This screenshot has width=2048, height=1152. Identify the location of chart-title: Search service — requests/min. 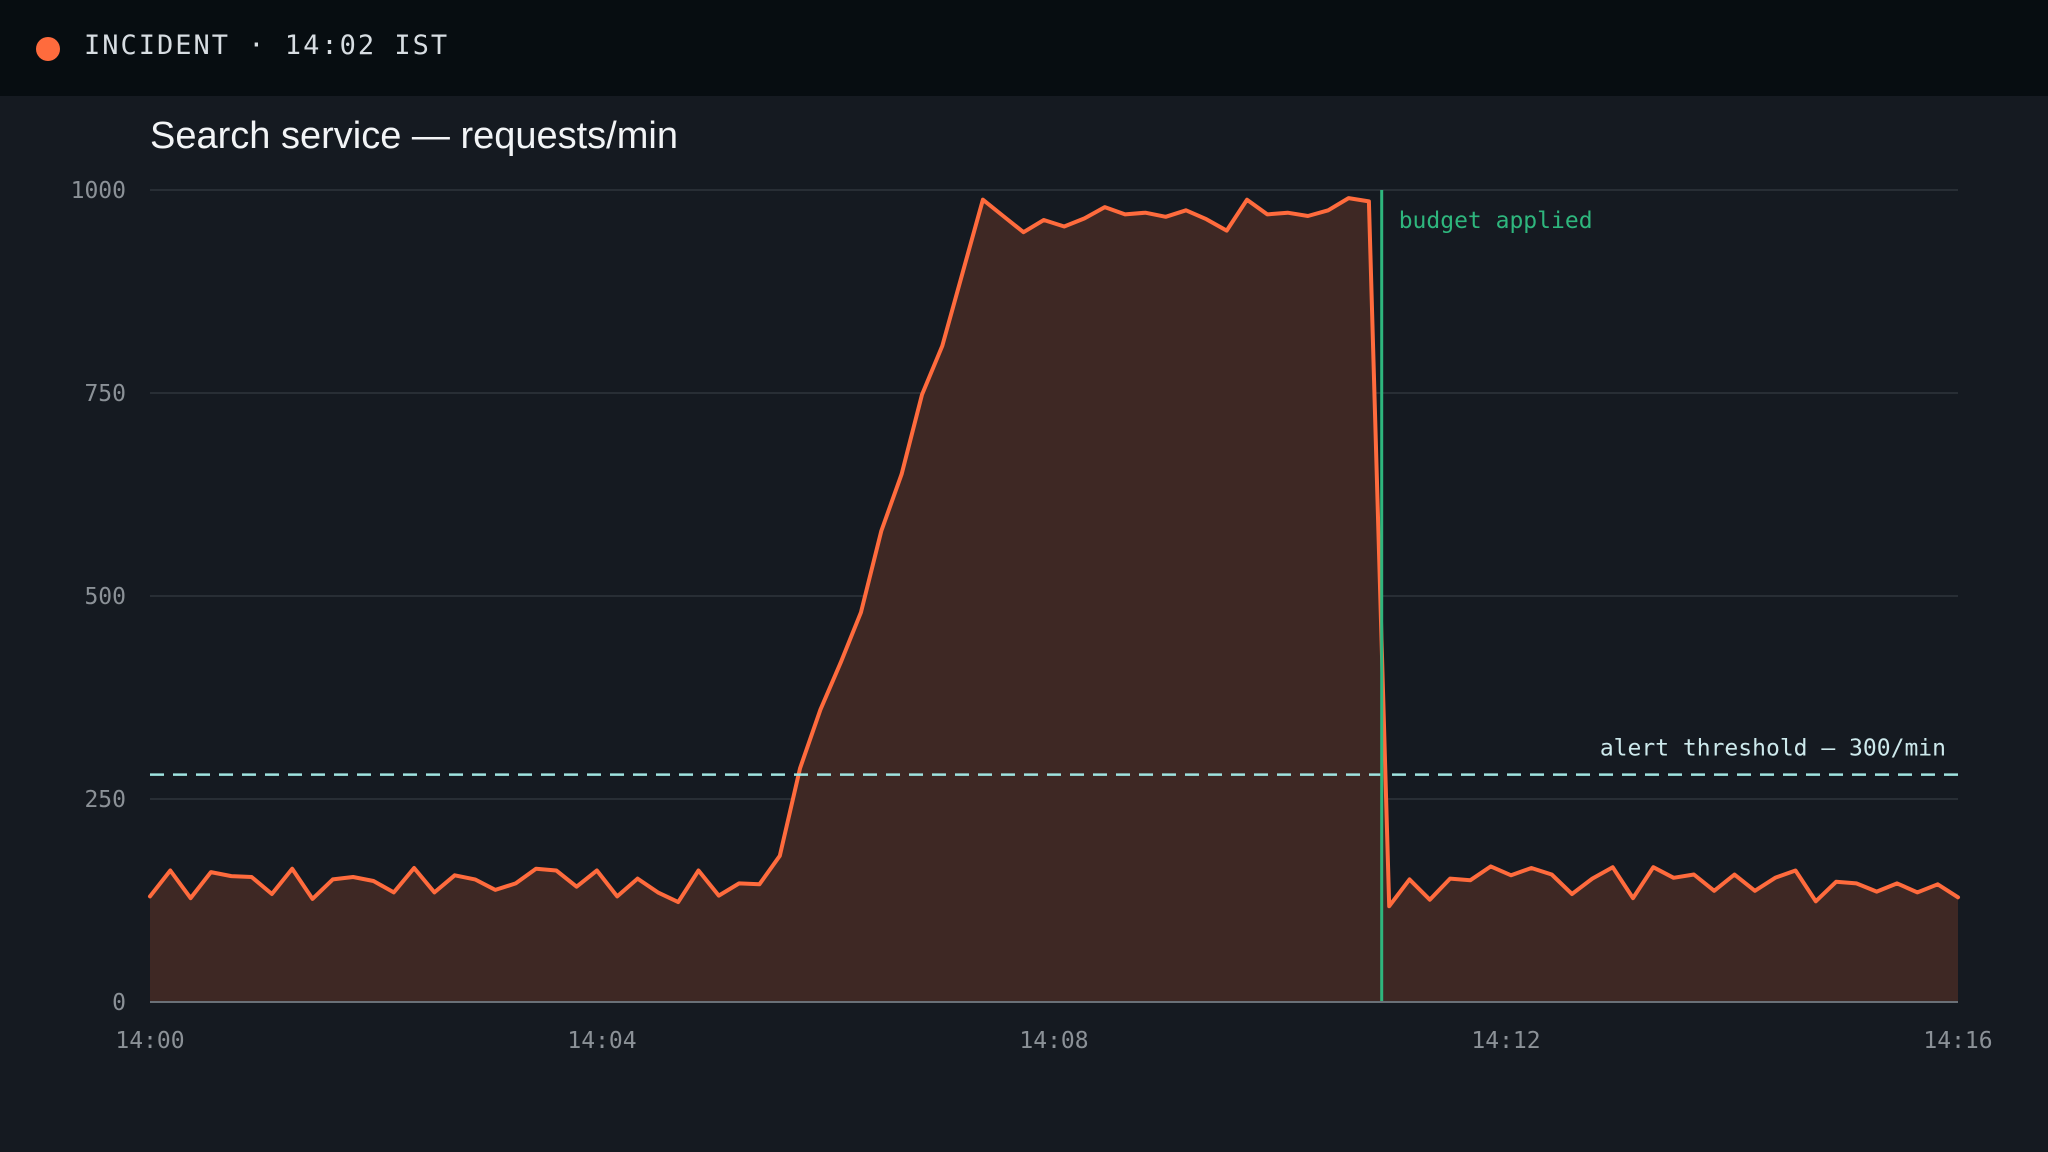
(414, 136).